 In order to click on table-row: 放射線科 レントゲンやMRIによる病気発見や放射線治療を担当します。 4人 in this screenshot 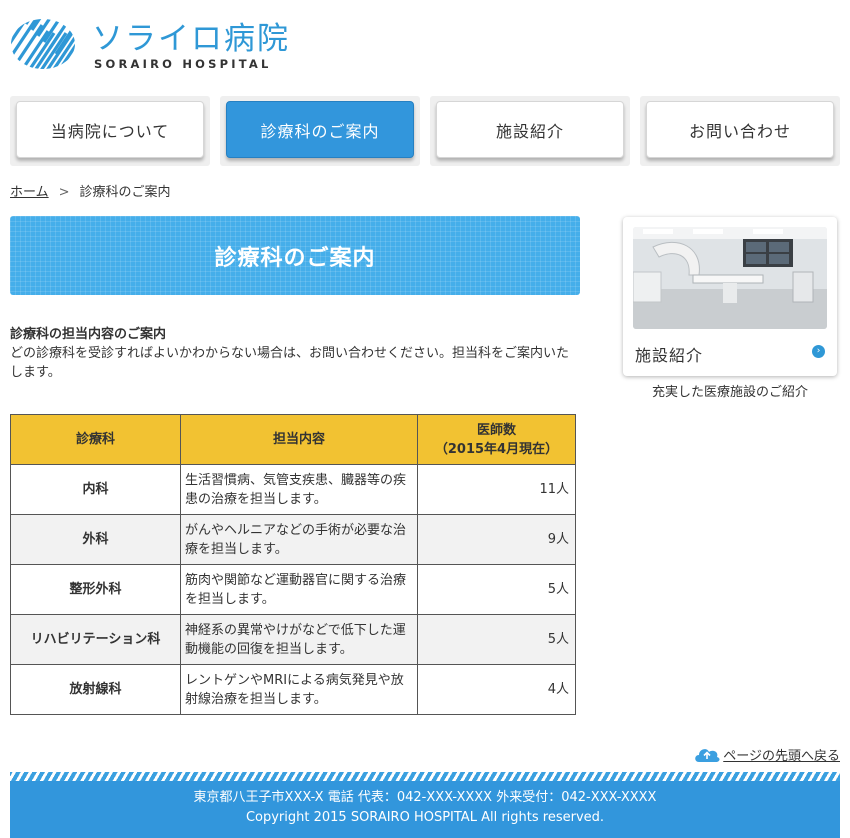, I will do `click(293, 689)`.